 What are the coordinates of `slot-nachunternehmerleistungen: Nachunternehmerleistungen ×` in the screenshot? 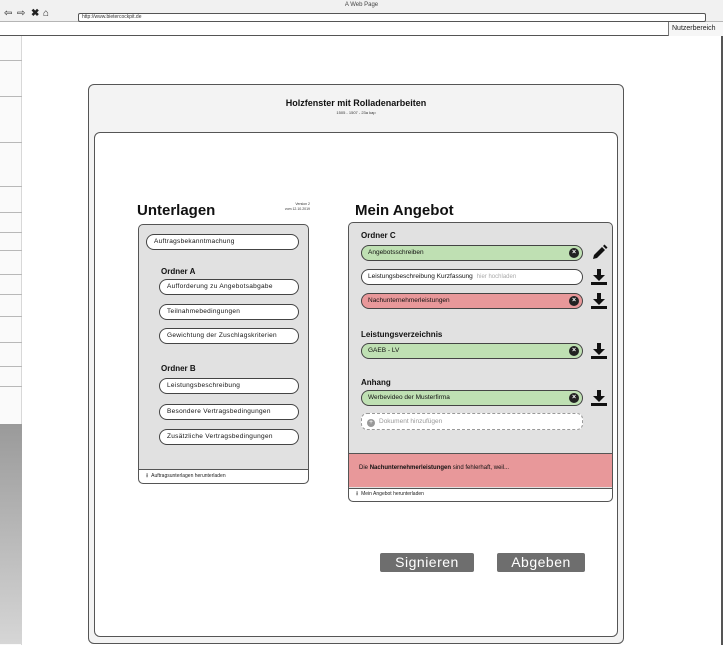 It's located at (472, 301).